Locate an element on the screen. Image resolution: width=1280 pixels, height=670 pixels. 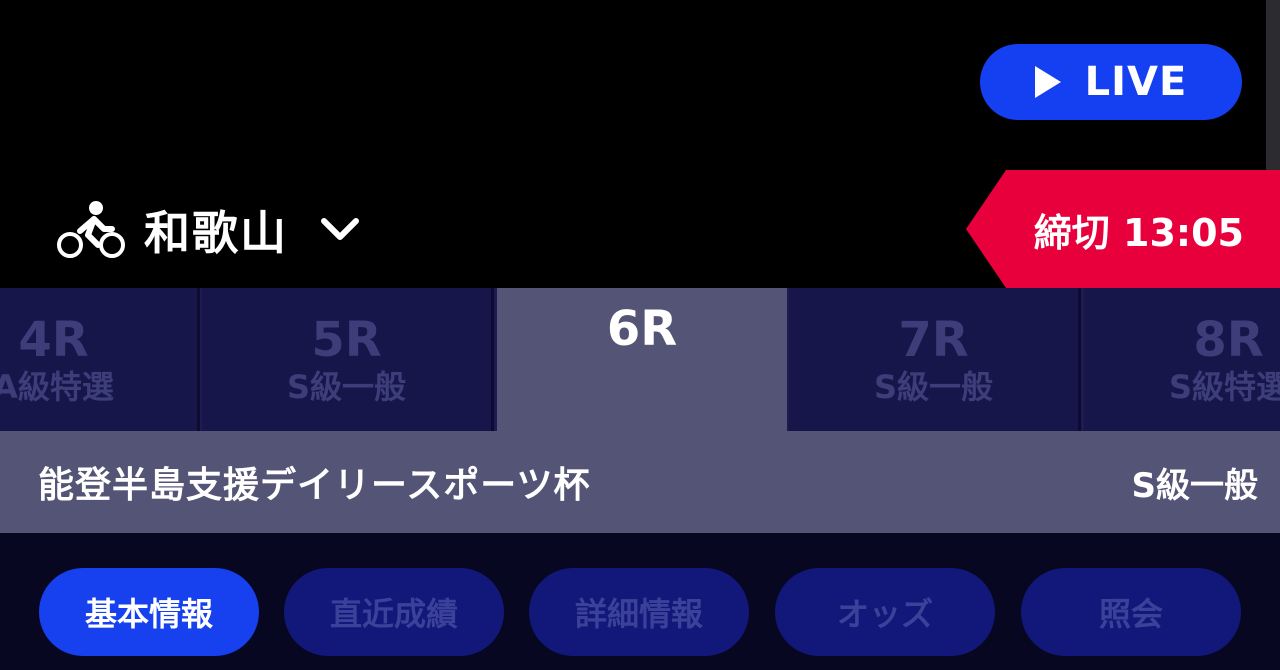
tab-label: 詳細情報 is located at coordinates (638, 614).